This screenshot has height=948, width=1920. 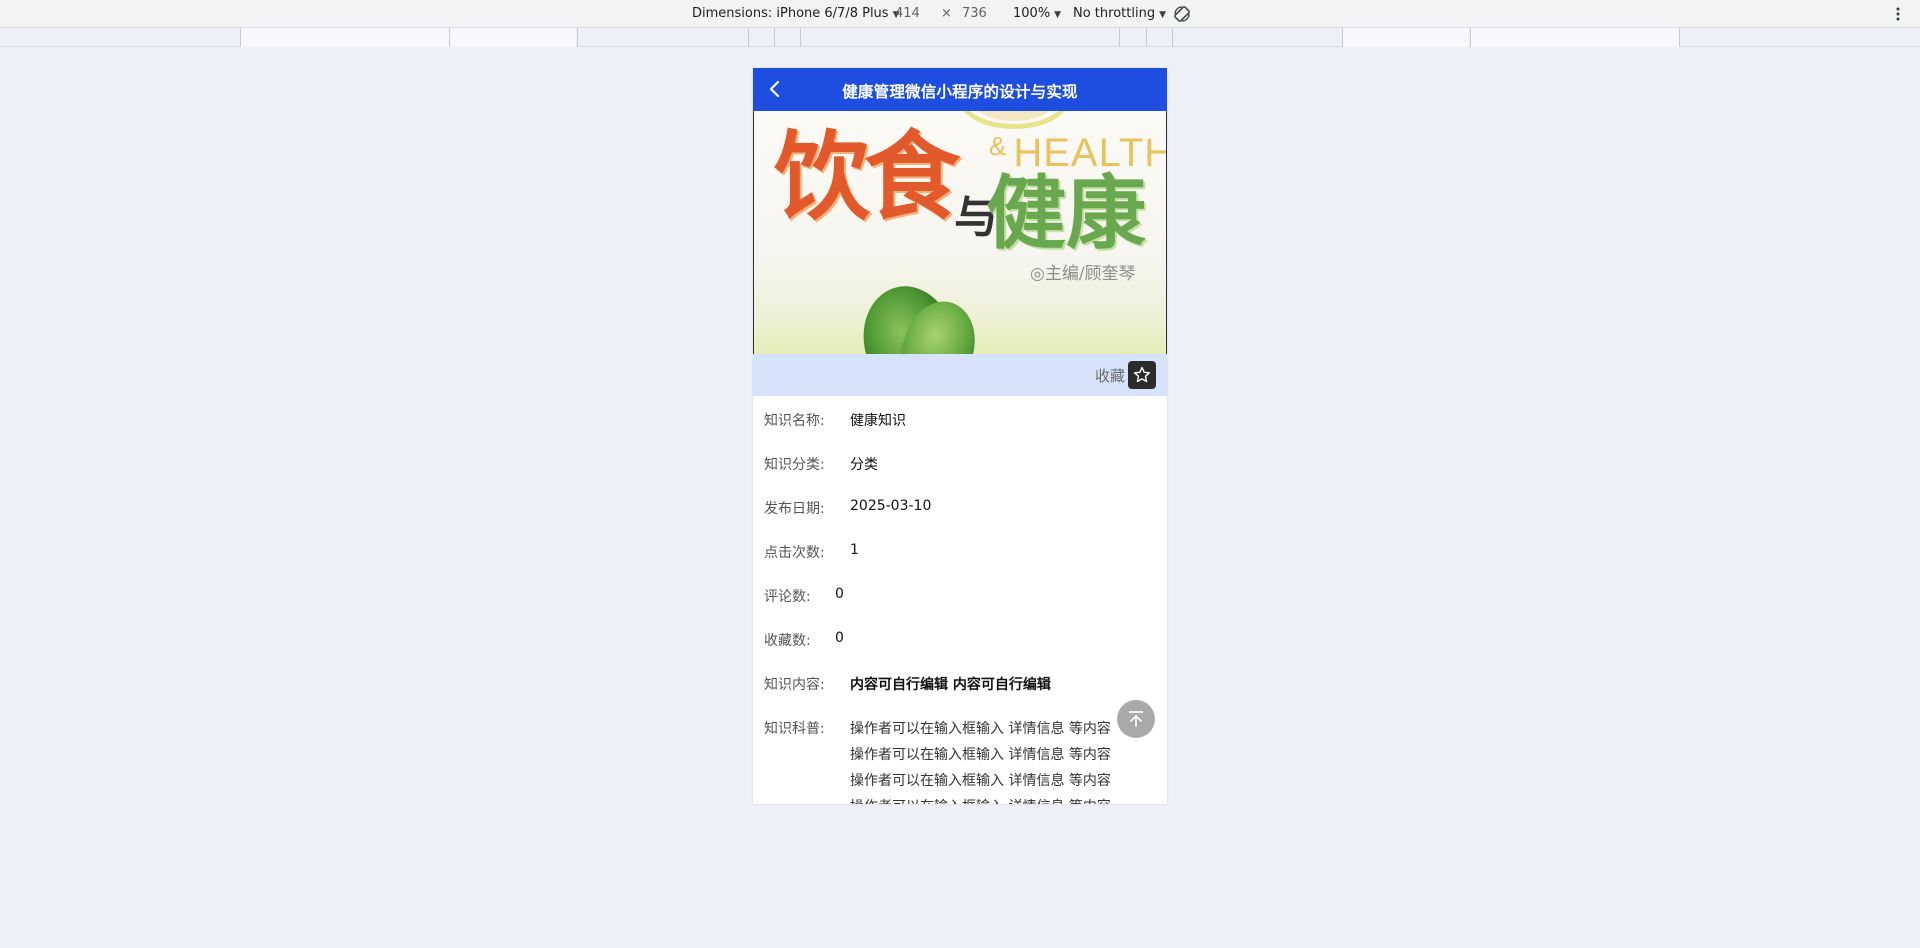 I want to click on media-query-ruler, so click(x=960, y=37).